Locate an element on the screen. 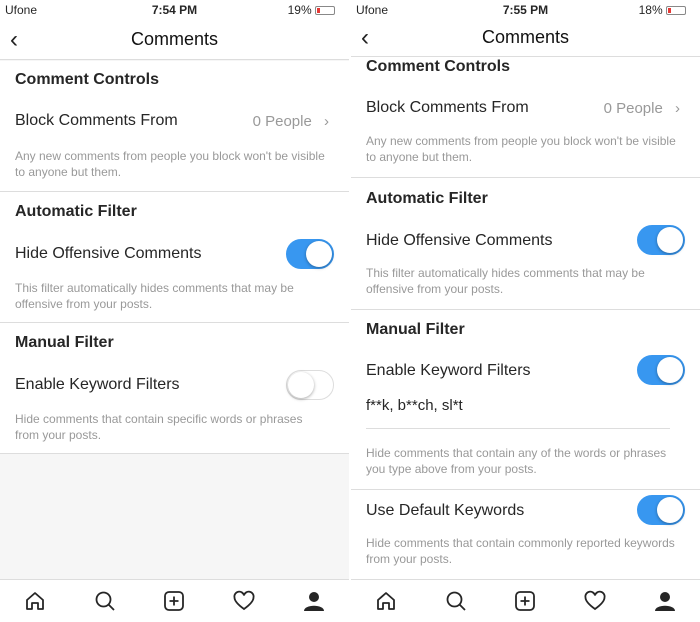  status-bar: Ufone 7:55 PM 18% is located at coordinates (525, 10).